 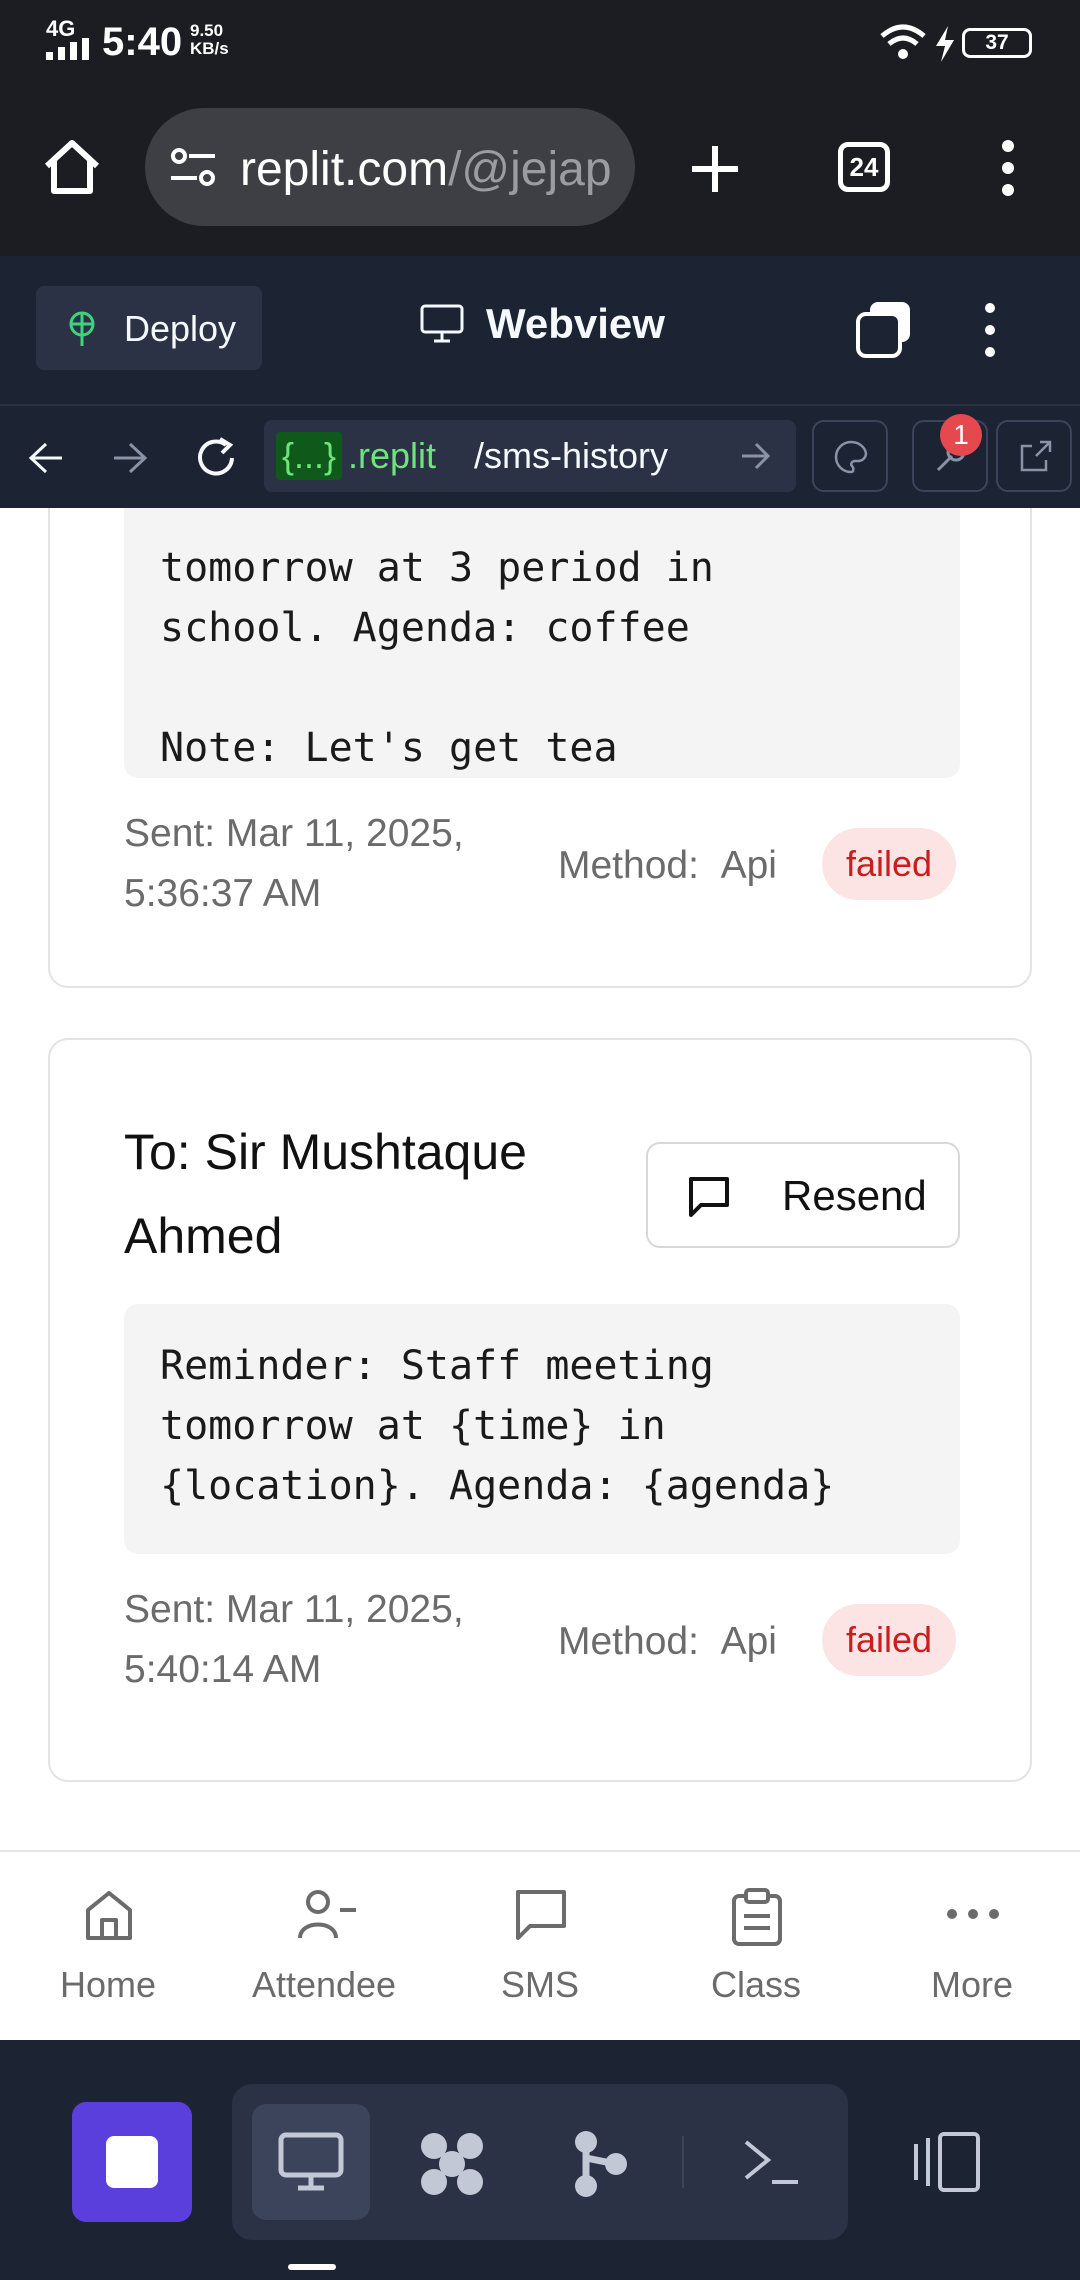 I want to click on url-path: /sms-history, so click(x=571, y=455).